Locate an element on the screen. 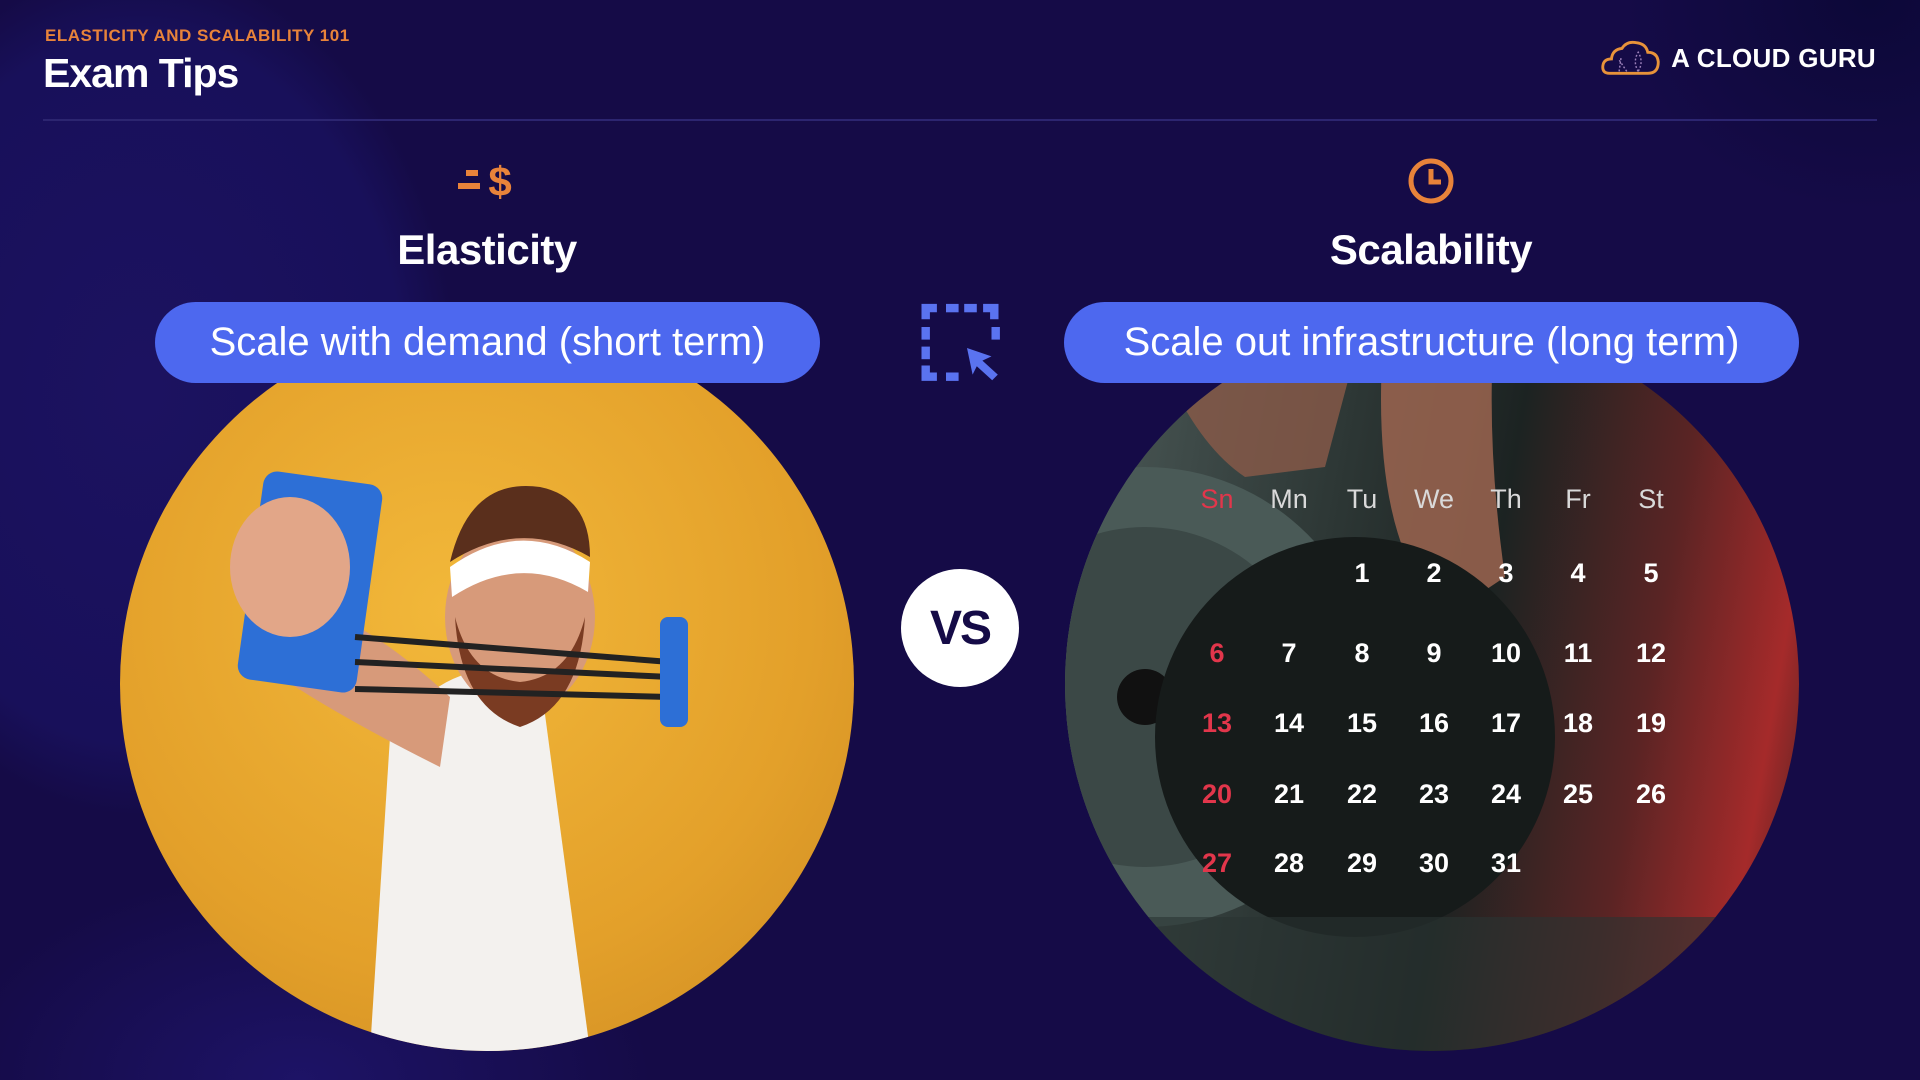 The image size is (1920, 1080). calendar-day: 17 is located at coordinates (1506, 723).